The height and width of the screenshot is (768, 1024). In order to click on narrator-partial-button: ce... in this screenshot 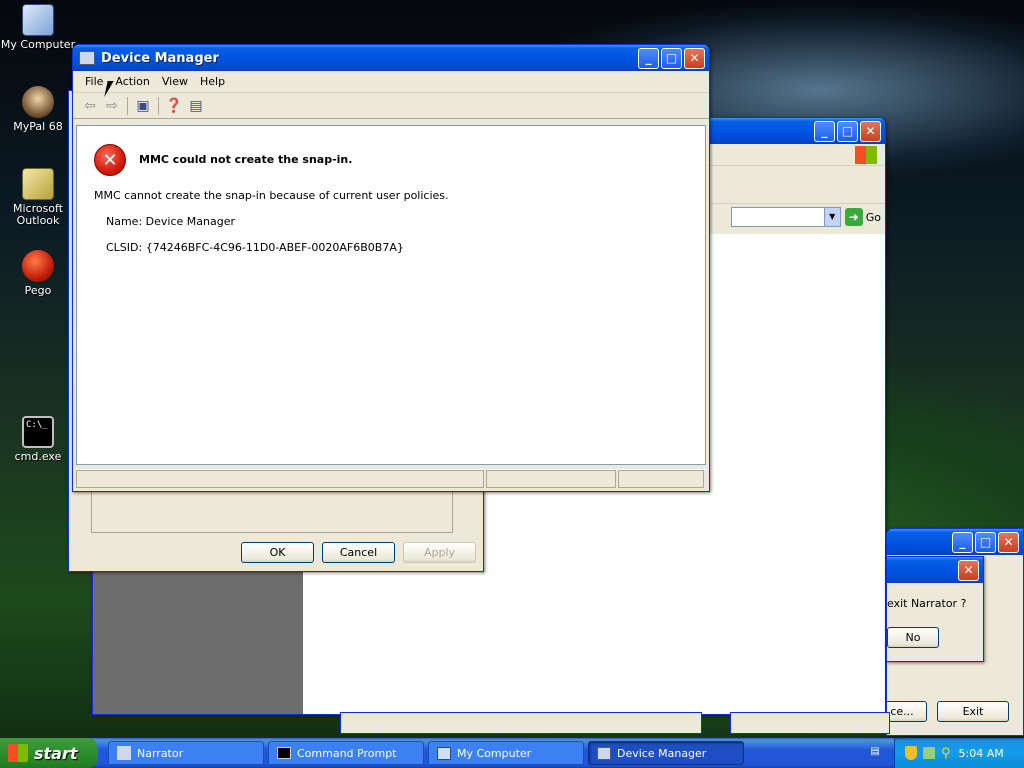, I will do `click(907, 711)`.